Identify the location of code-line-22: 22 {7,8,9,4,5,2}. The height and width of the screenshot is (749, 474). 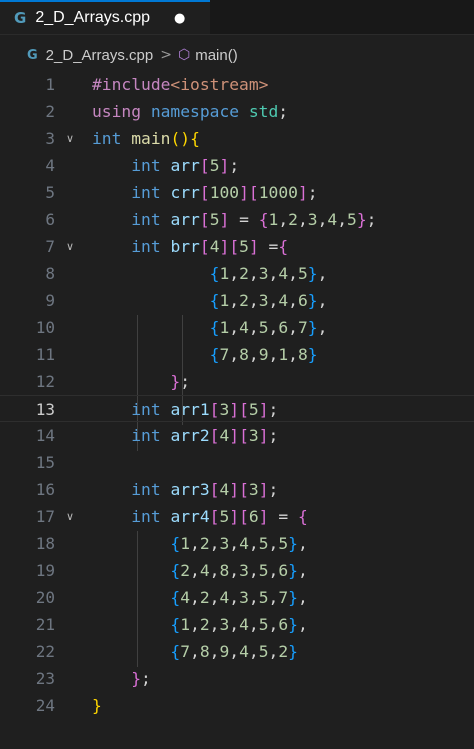
(237, 651).